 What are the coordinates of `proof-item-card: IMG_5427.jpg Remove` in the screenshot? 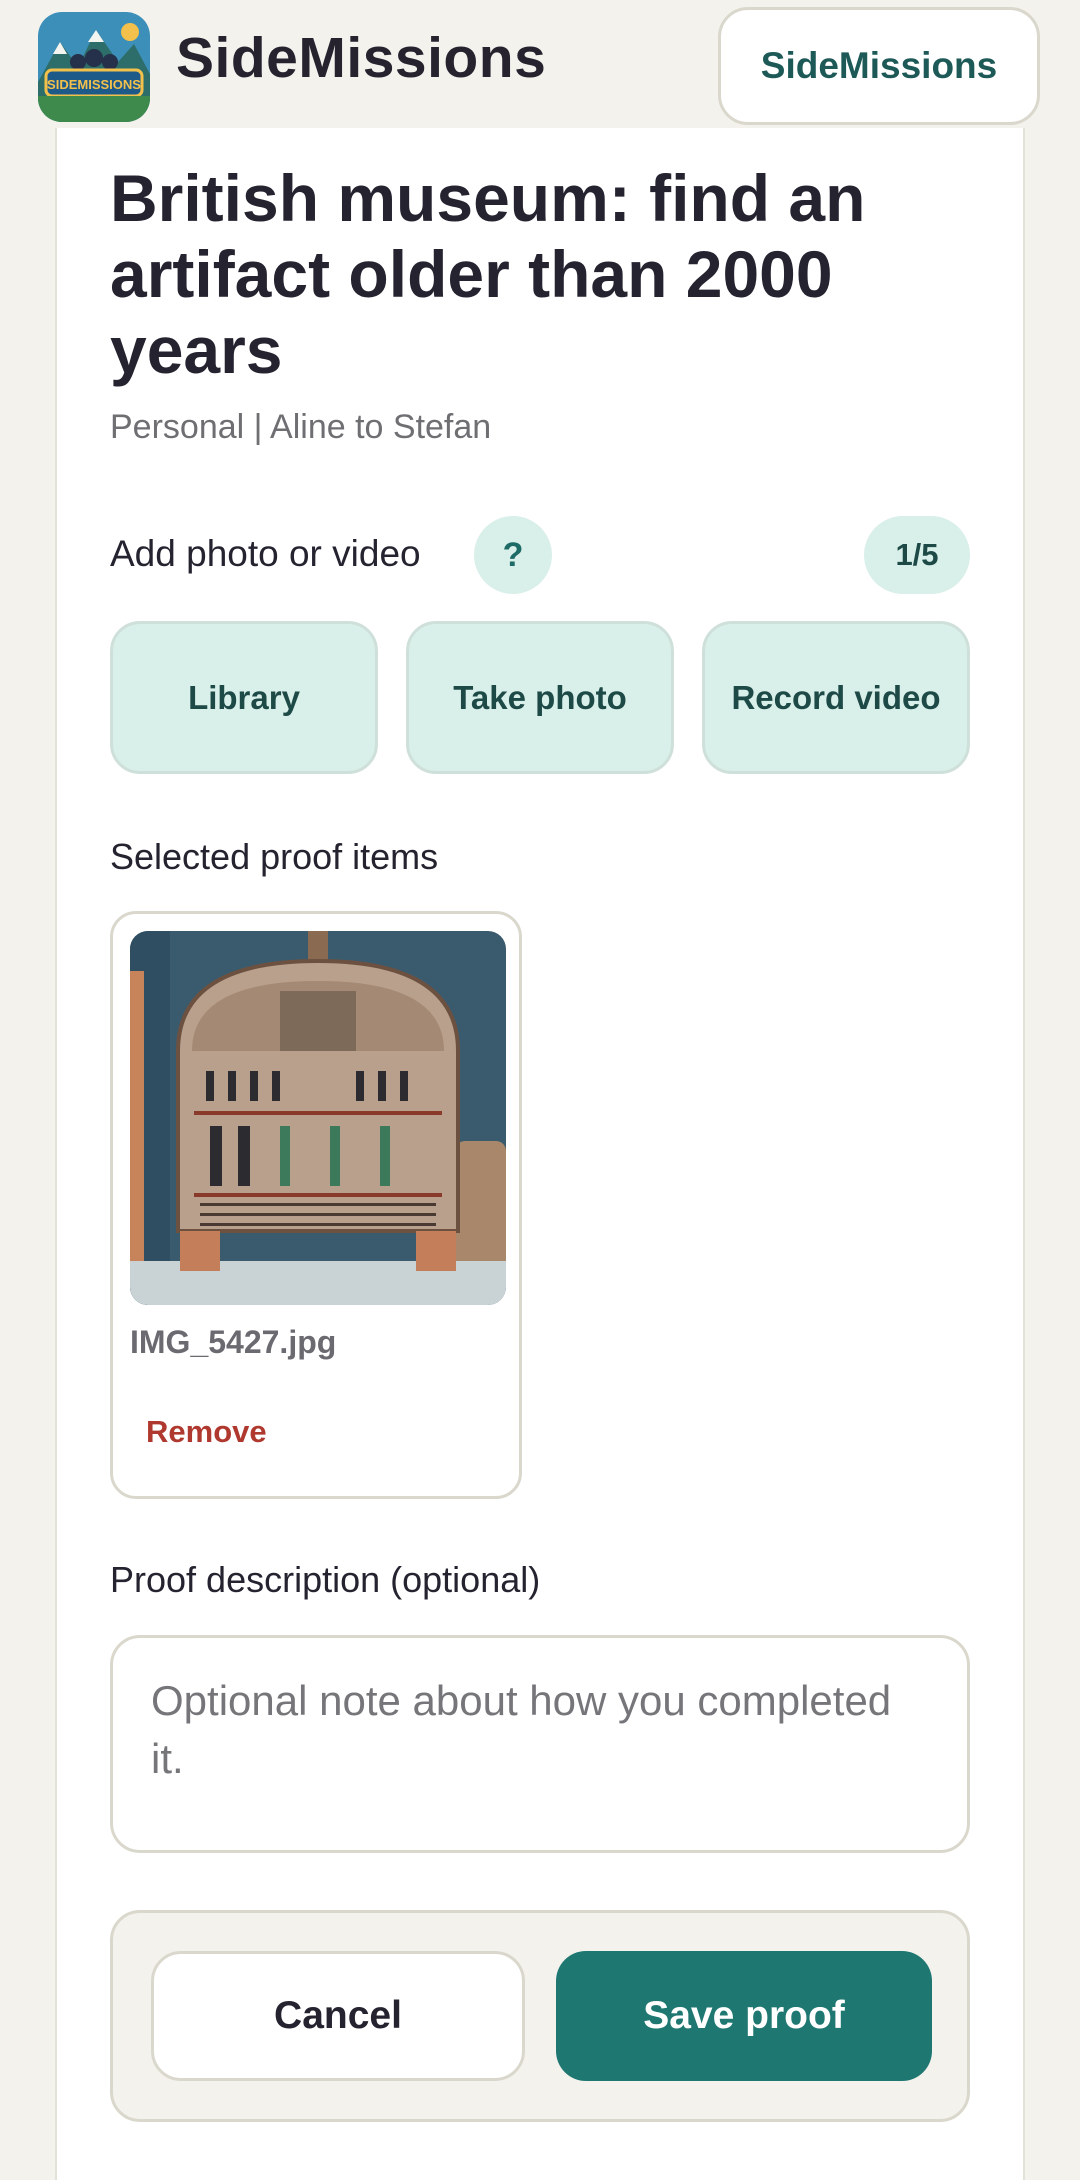 It's located at (316, 1205).